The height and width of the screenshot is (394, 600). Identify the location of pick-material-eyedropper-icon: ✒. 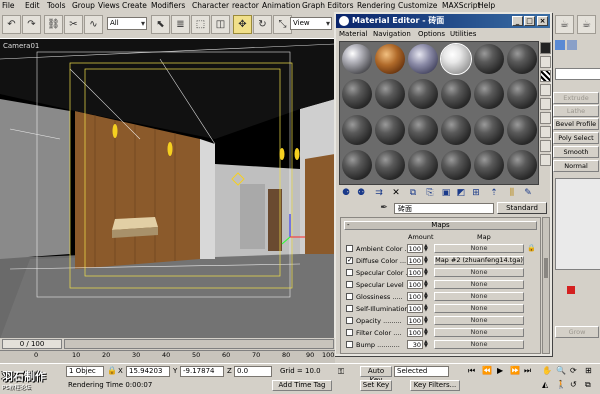
(384, 208).